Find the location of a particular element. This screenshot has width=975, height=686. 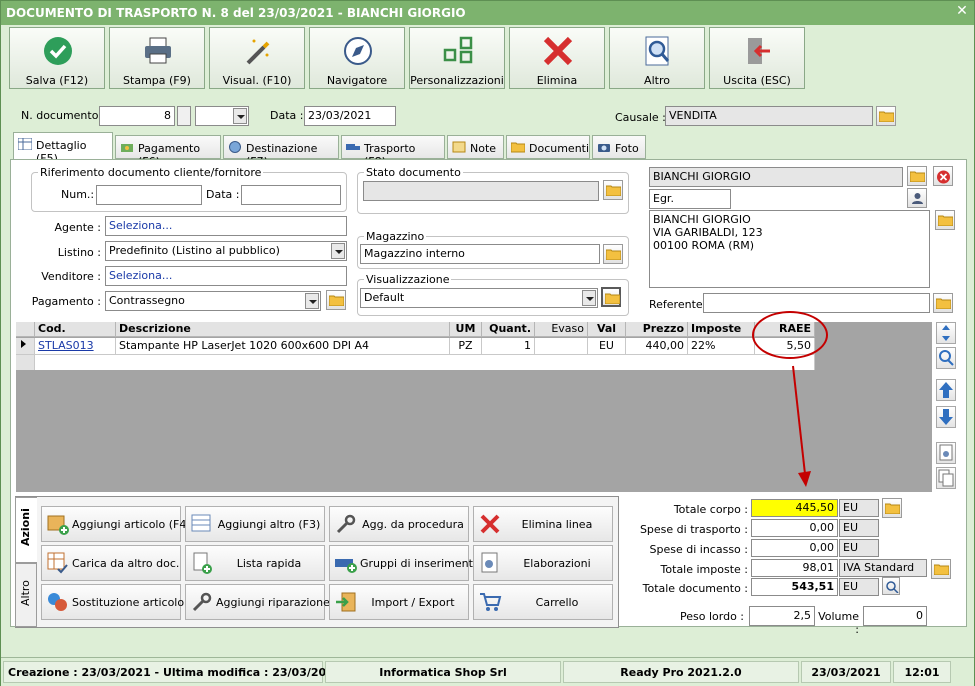

cell-val: EU is located at coordinates (607, 346).